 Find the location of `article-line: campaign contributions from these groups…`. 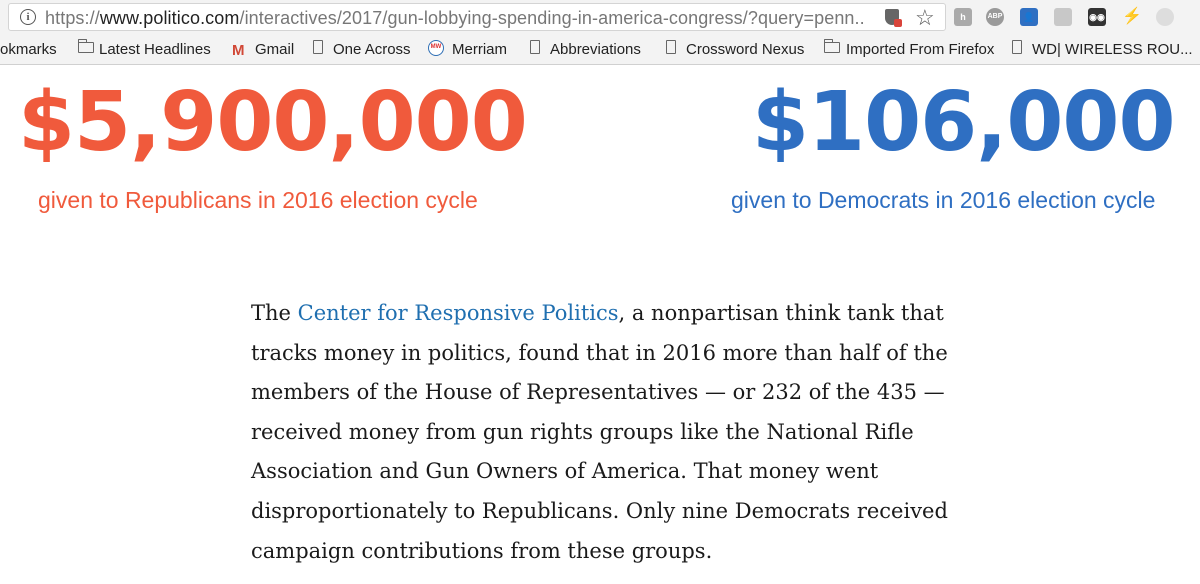

article-line: campaign contributions from these groups… is located at coordinates (482, 550).